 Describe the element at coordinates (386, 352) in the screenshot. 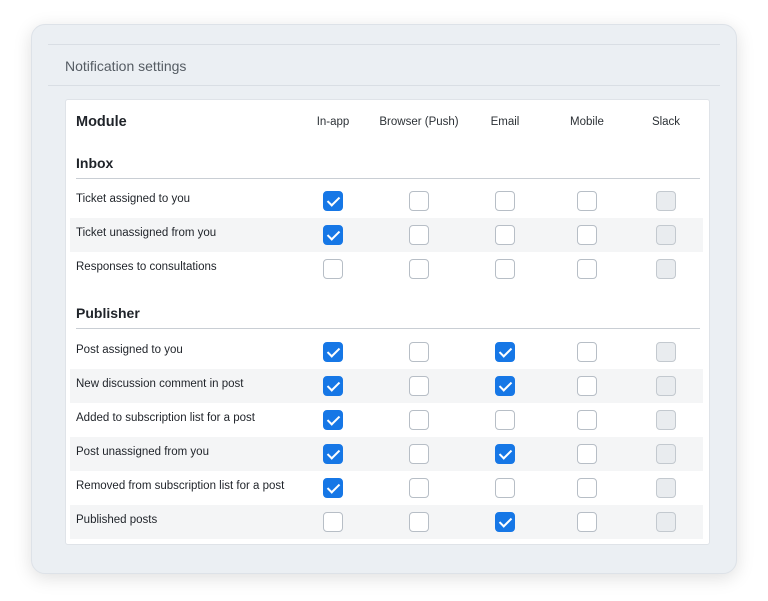

I see `table-row: Post assigned to you` at that location.